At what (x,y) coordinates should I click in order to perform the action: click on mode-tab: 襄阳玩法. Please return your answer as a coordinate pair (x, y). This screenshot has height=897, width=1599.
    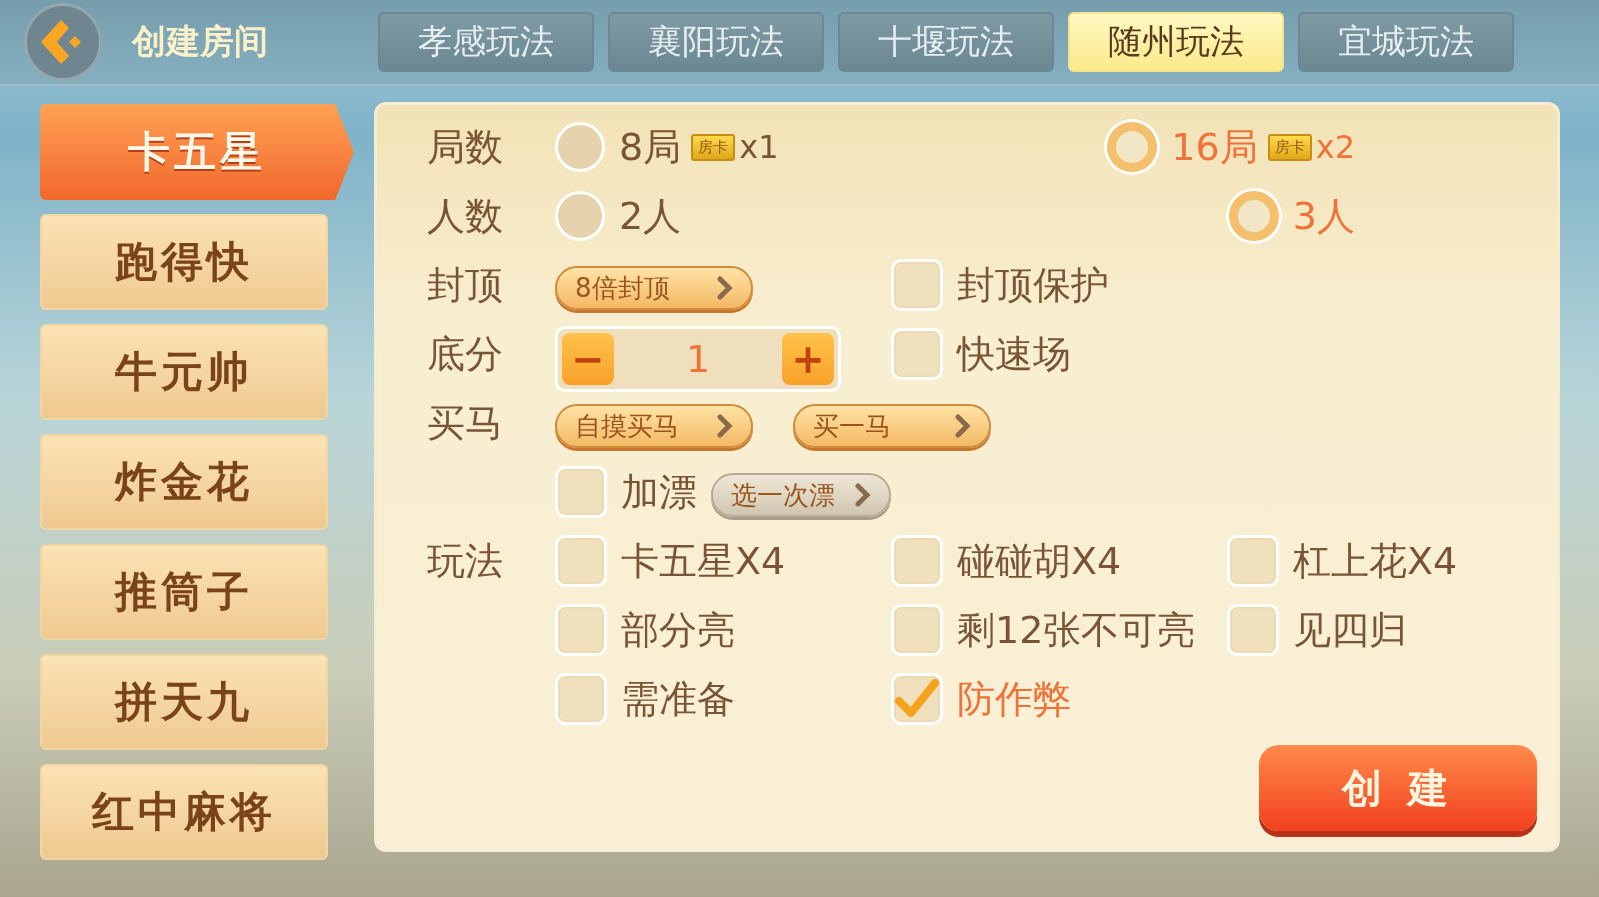
    Looking at the image, I should click on (716, 42).